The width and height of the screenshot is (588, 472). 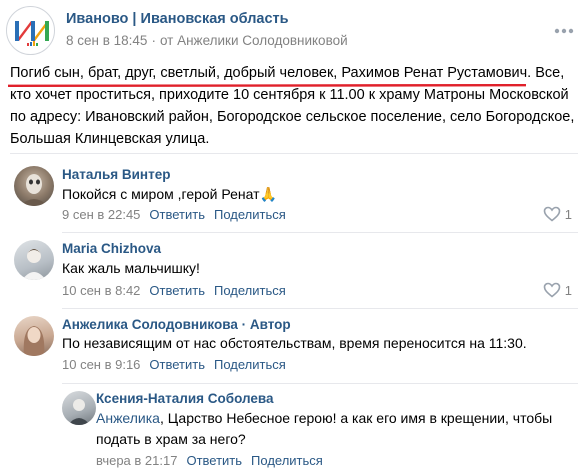 I want to click on comment-author: Maria Chizhova, so click(x=111, y=248).